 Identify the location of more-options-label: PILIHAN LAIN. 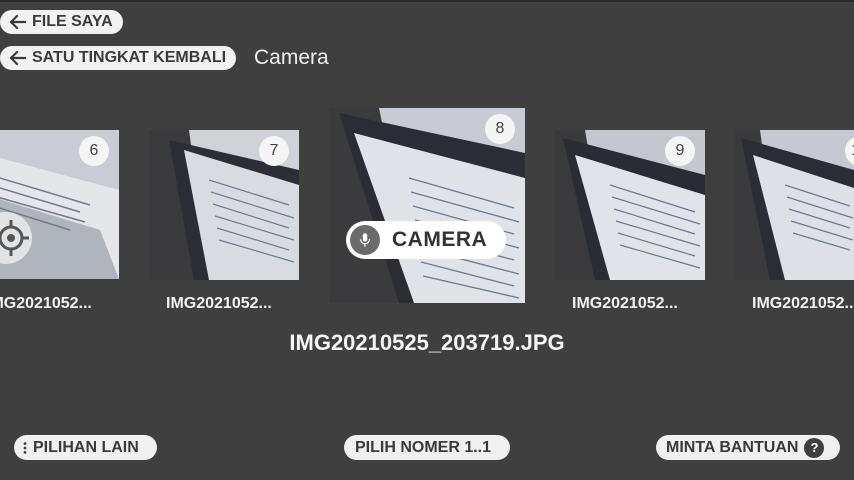
(86, 447).